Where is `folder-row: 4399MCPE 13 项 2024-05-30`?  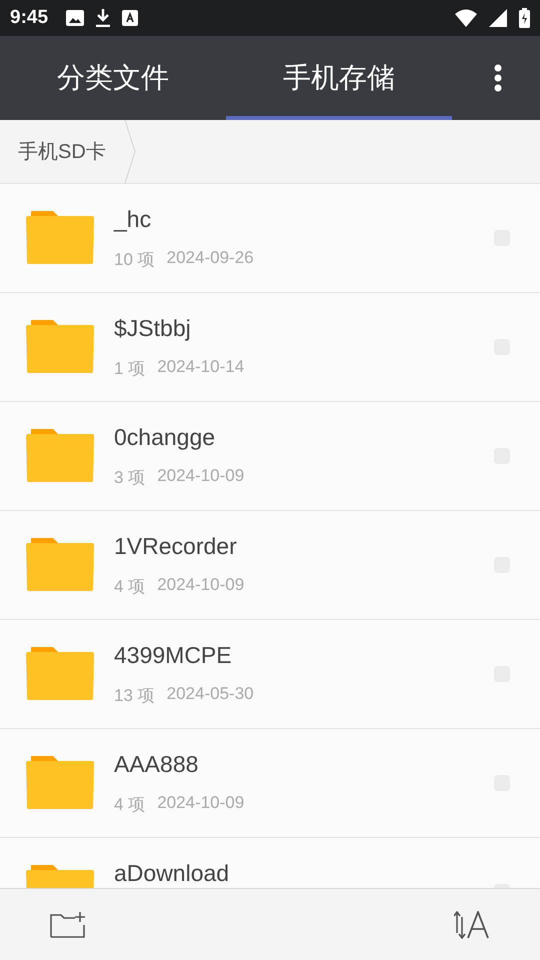 folder-row: 4399MCPE 13 项 2024-05-30 is located at coordinates (270, 674).